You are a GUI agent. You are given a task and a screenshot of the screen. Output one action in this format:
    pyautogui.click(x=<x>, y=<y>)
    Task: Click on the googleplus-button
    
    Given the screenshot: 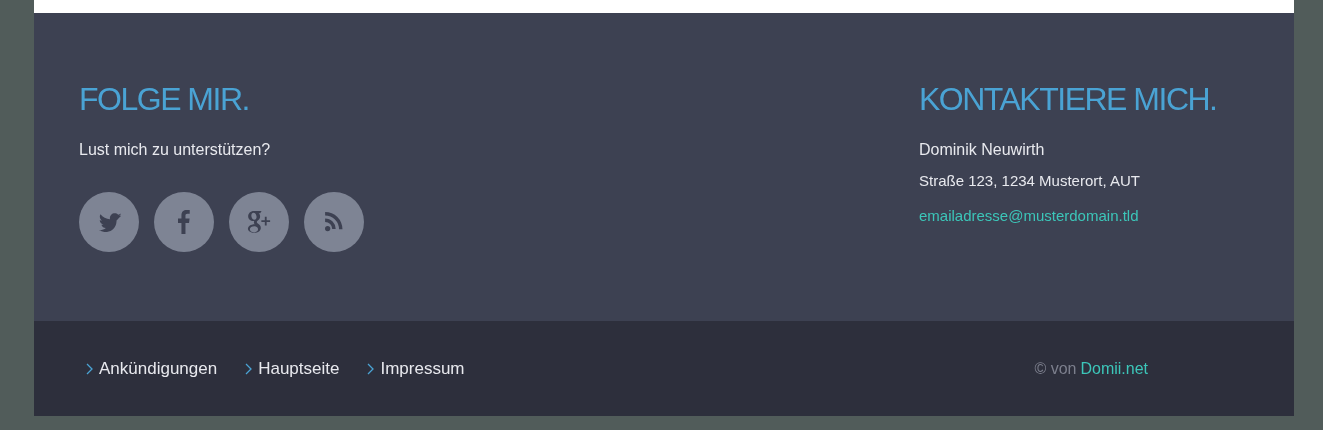 What is the action you would take?
    pyautogui.click(x=259, y=222)
    